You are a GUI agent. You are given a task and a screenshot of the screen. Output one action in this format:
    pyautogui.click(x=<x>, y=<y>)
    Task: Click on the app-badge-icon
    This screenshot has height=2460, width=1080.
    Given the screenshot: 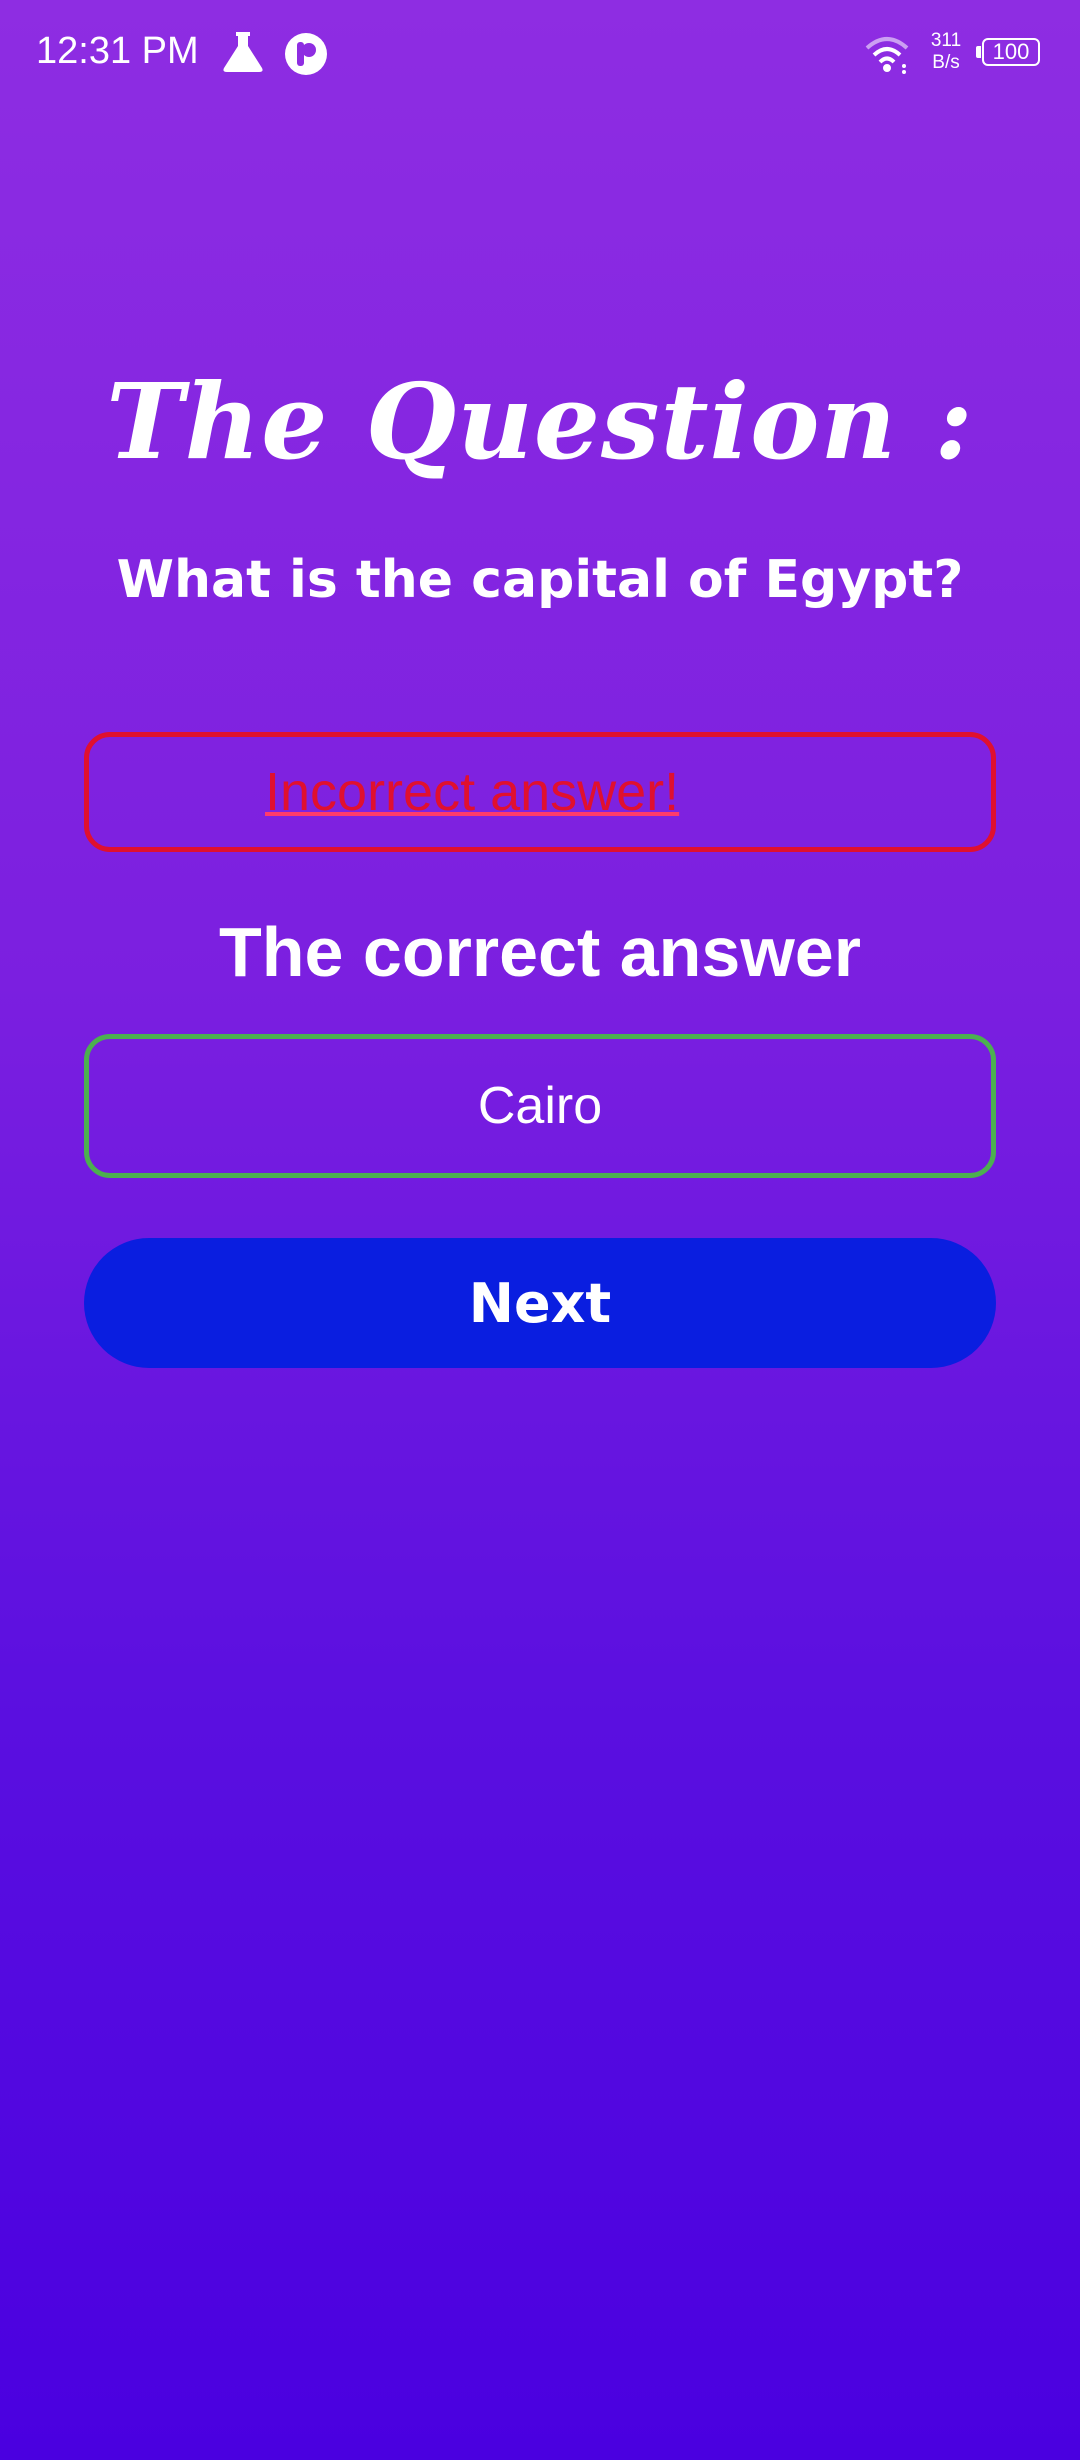 What is the action you would take?
    pyautogui.click(x=306, y=54)
    